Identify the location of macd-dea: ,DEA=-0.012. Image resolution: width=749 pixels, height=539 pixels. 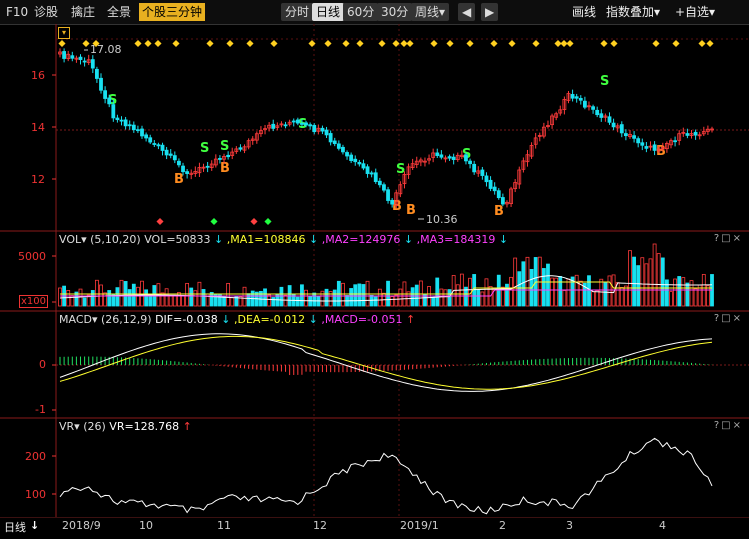
(270, 319).